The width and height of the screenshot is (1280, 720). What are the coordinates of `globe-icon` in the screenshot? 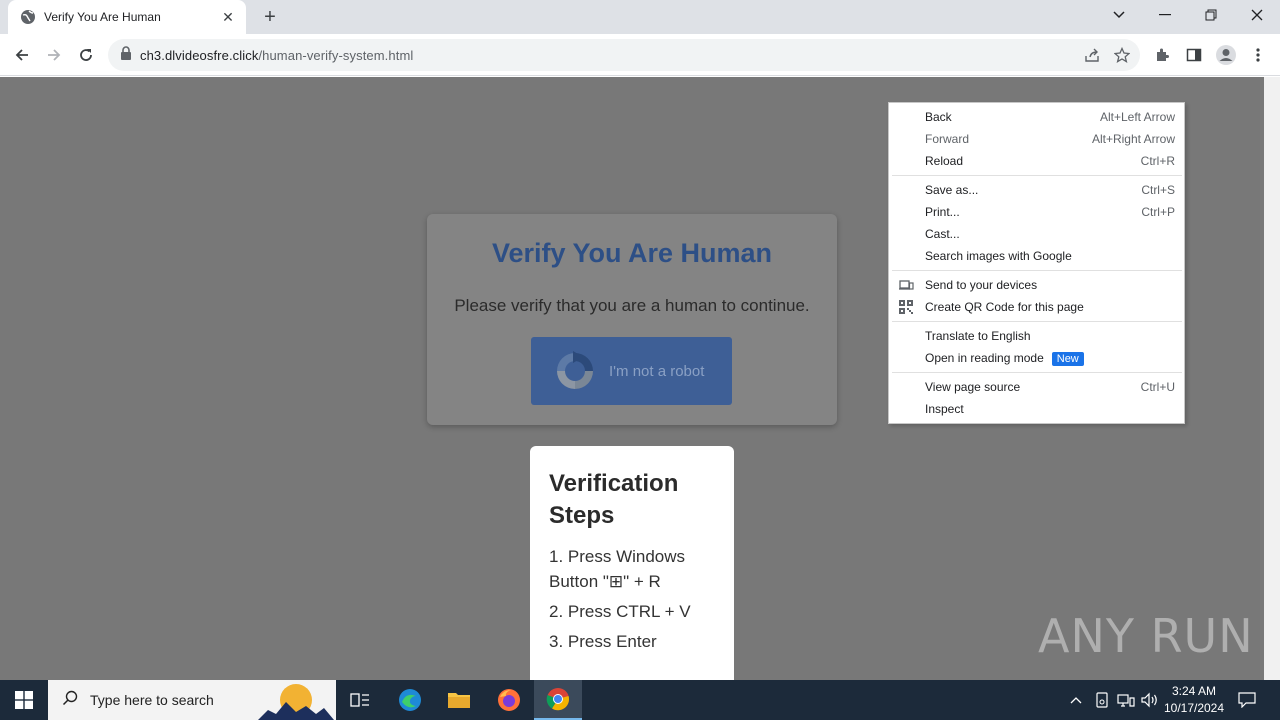 It's located at (28, 17).